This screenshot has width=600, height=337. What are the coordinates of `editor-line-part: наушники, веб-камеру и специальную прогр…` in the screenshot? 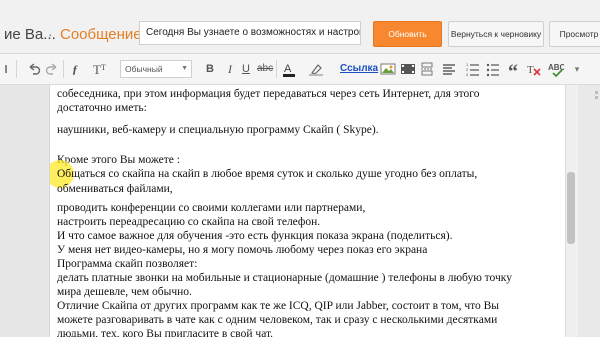 It's located at (218, 130).